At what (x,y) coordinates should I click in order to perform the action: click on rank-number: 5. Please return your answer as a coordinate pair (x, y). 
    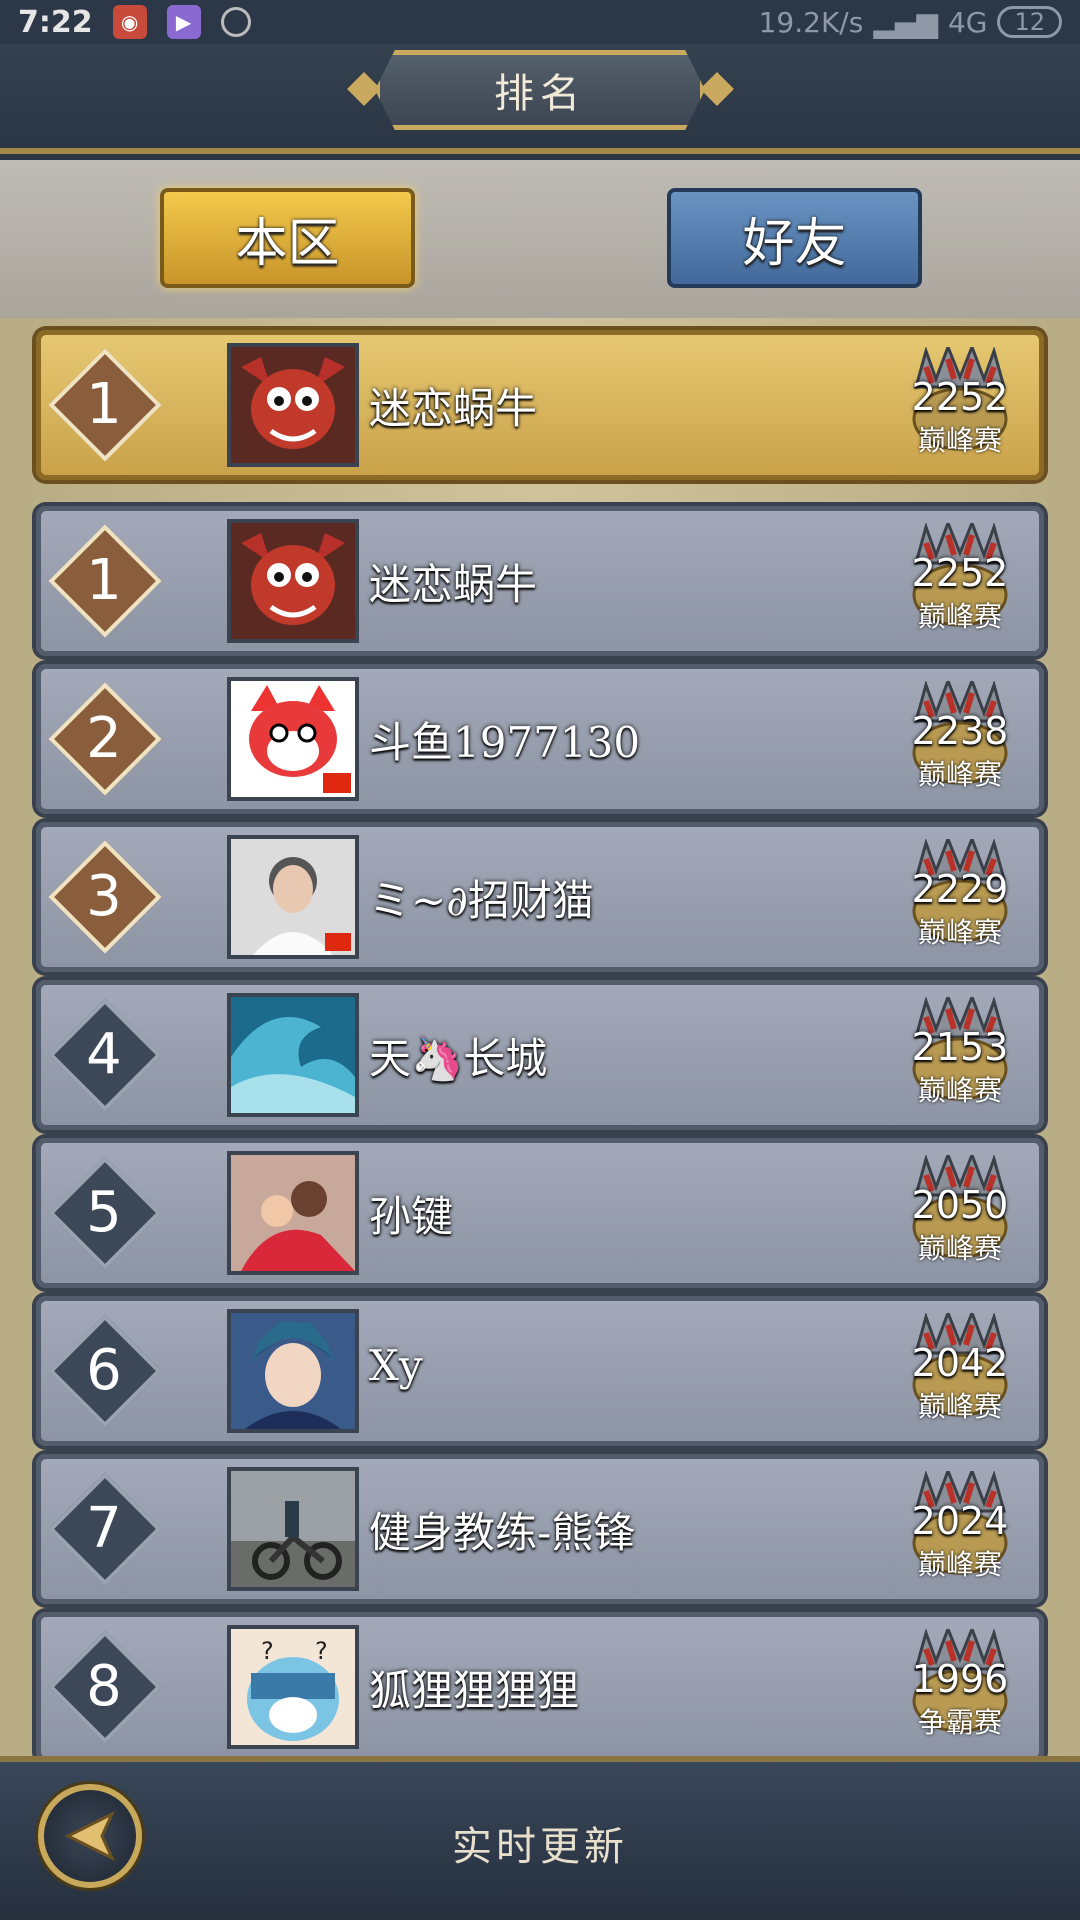
    Looking at the image, I should click on (104, 1212).